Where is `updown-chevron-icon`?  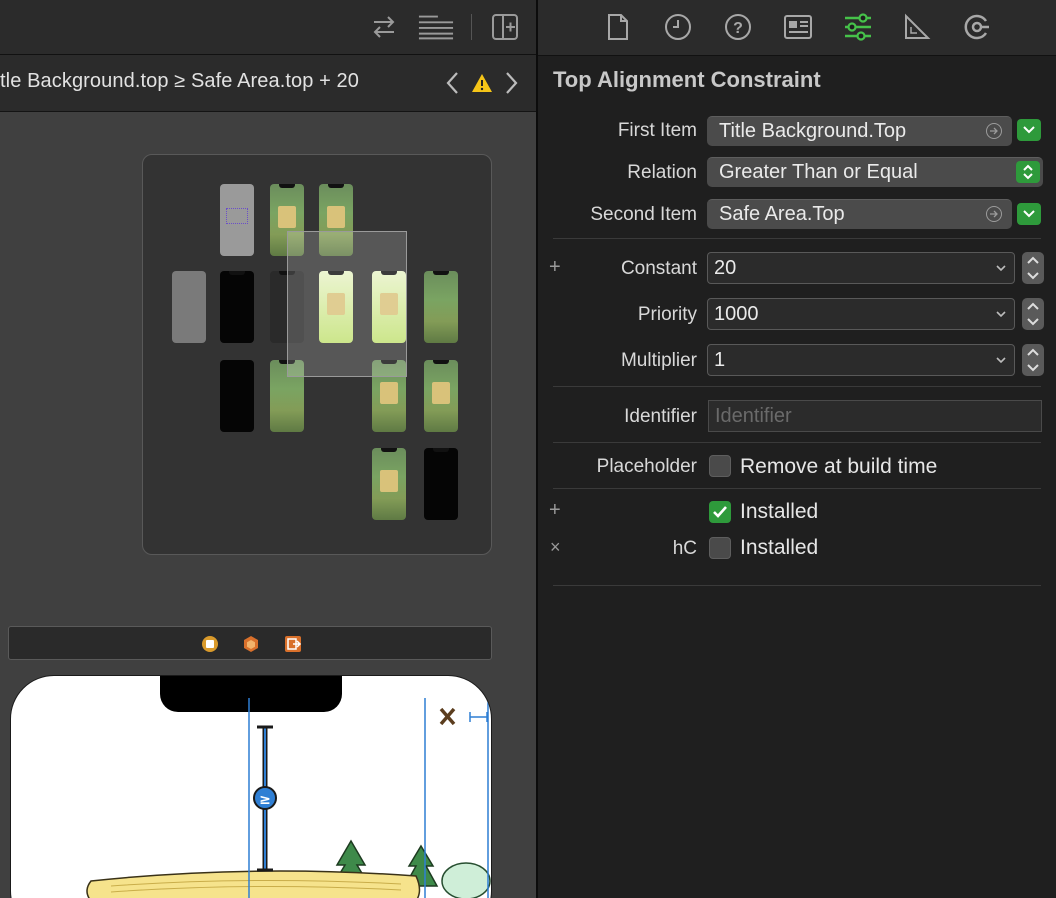 updown-chevron-icon is located at coordinates (1028, 172).